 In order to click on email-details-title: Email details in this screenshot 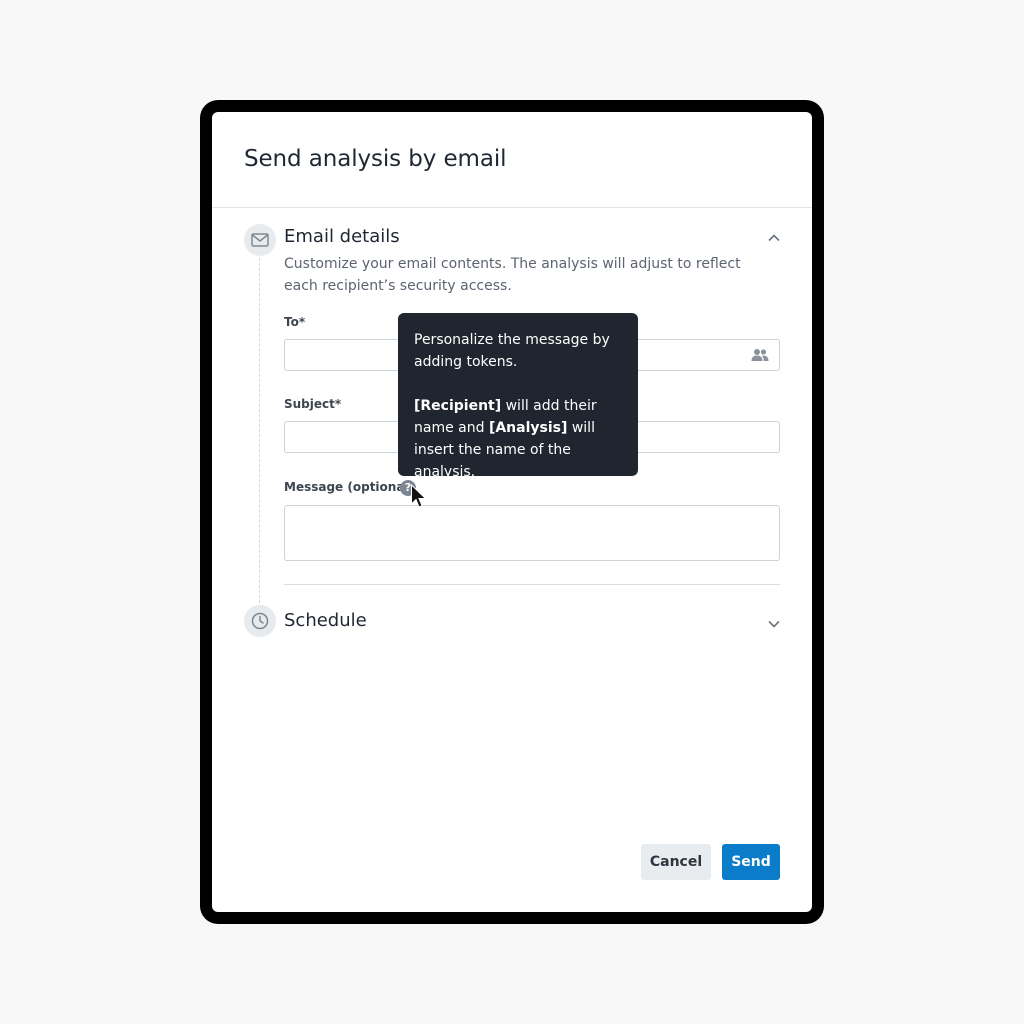, I will do `click(342, 236)`.